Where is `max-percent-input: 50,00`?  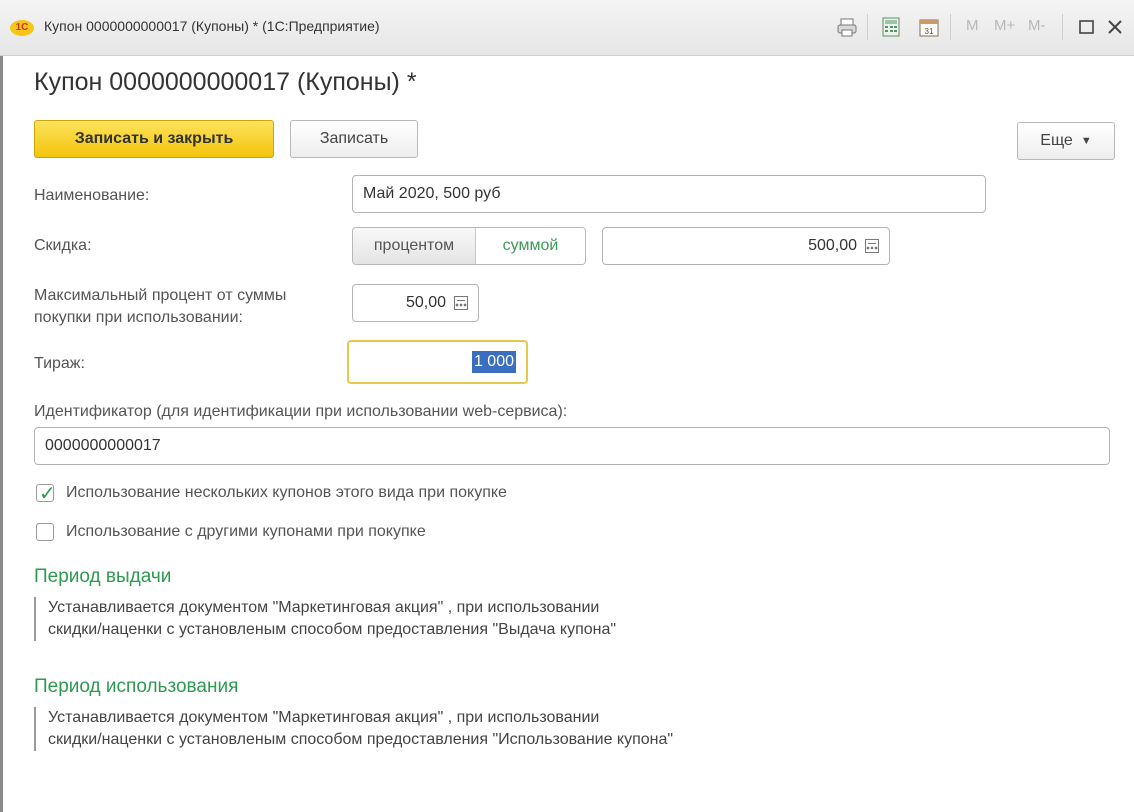
max-percent-input: 50,00 is located at coordinates (415, 303).